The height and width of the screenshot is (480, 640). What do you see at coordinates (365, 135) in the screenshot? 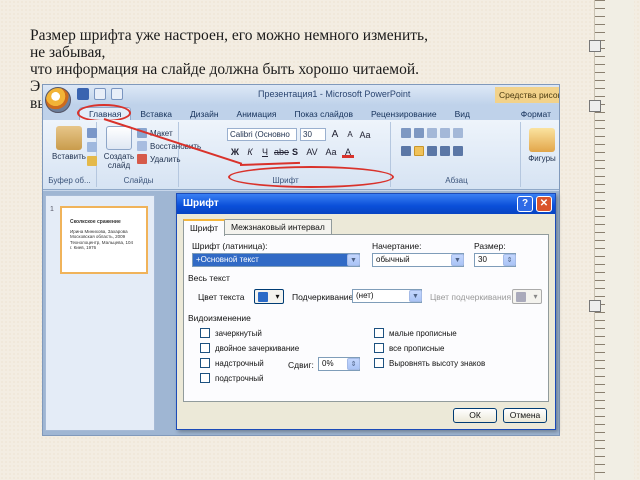
I see `clear-formatting-button: Aa` at bounding box center [365, 135].